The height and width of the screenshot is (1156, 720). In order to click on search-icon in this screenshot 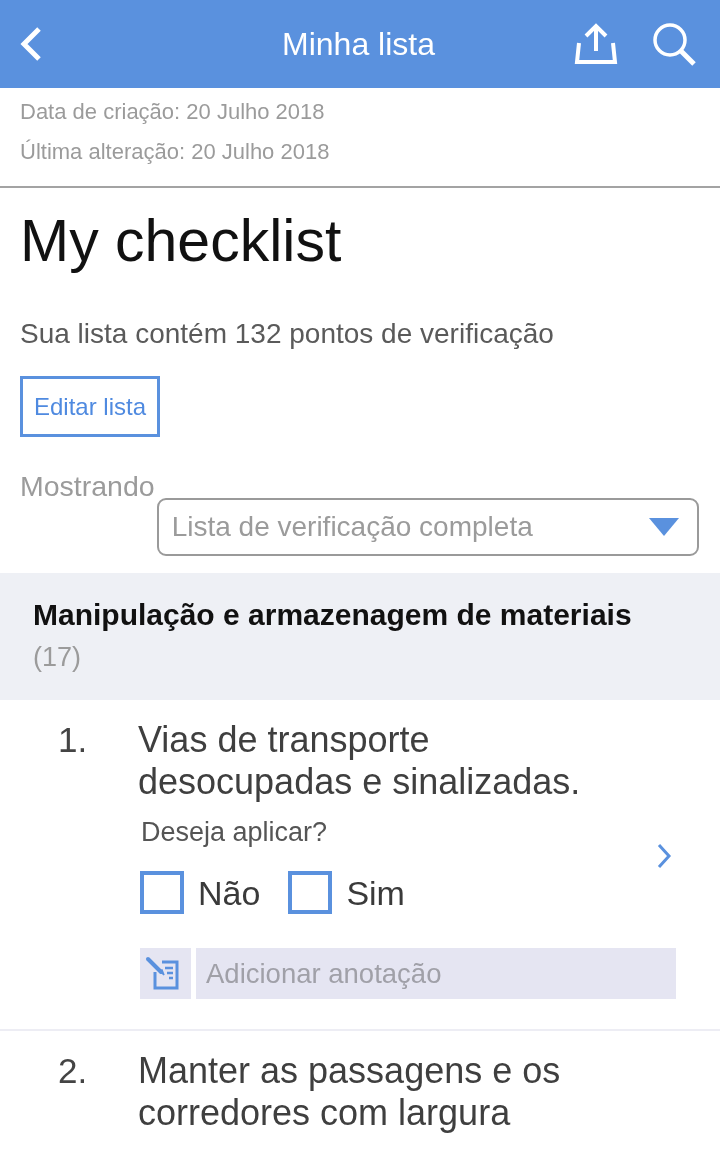, I will do `click(674, 44)`.